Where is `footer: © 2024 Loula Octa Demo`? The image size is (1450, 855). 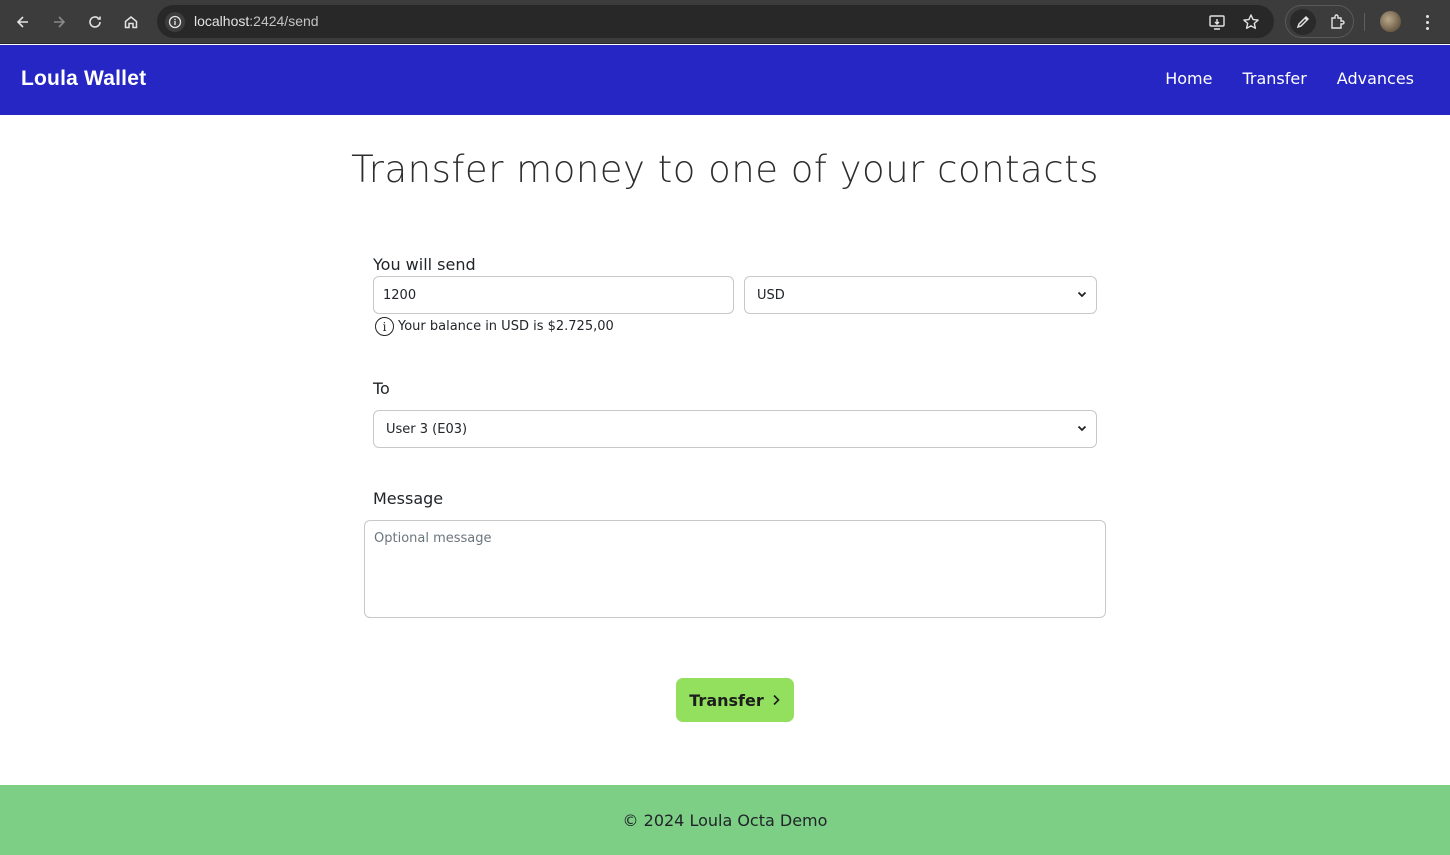
footer: © 2024 Loula Octa Demo is located at coordinates (725, 820).